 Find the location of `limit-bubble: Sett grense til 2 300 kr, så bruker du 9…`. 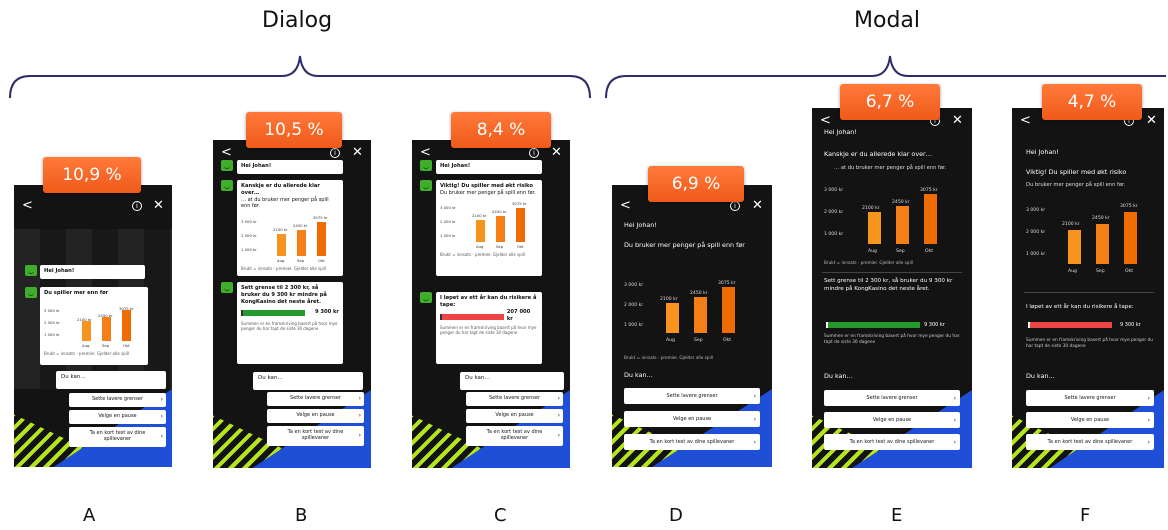

limit-bubble: Sett grense til 2 300 kr, så bruker du 9… is located at coordinates (290, 323).